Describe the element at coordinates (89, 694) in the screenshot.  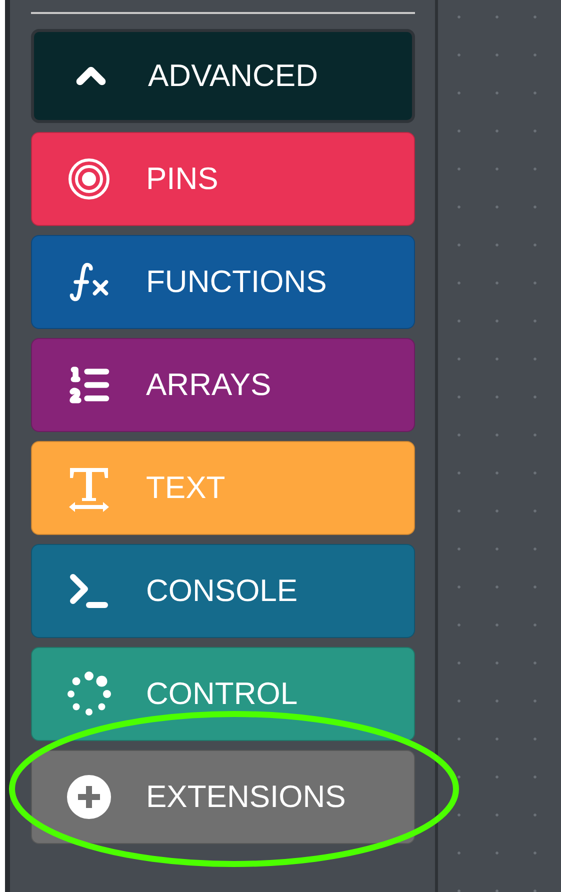
I see `dotted-circle-icon` at that location.